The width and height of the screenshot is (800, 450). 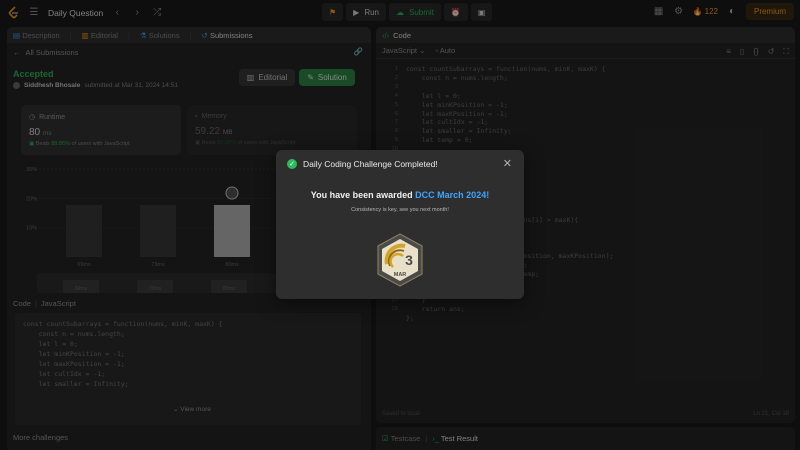 I want to click on award-name: DCC March 2024!, so click(x=452, y=195).